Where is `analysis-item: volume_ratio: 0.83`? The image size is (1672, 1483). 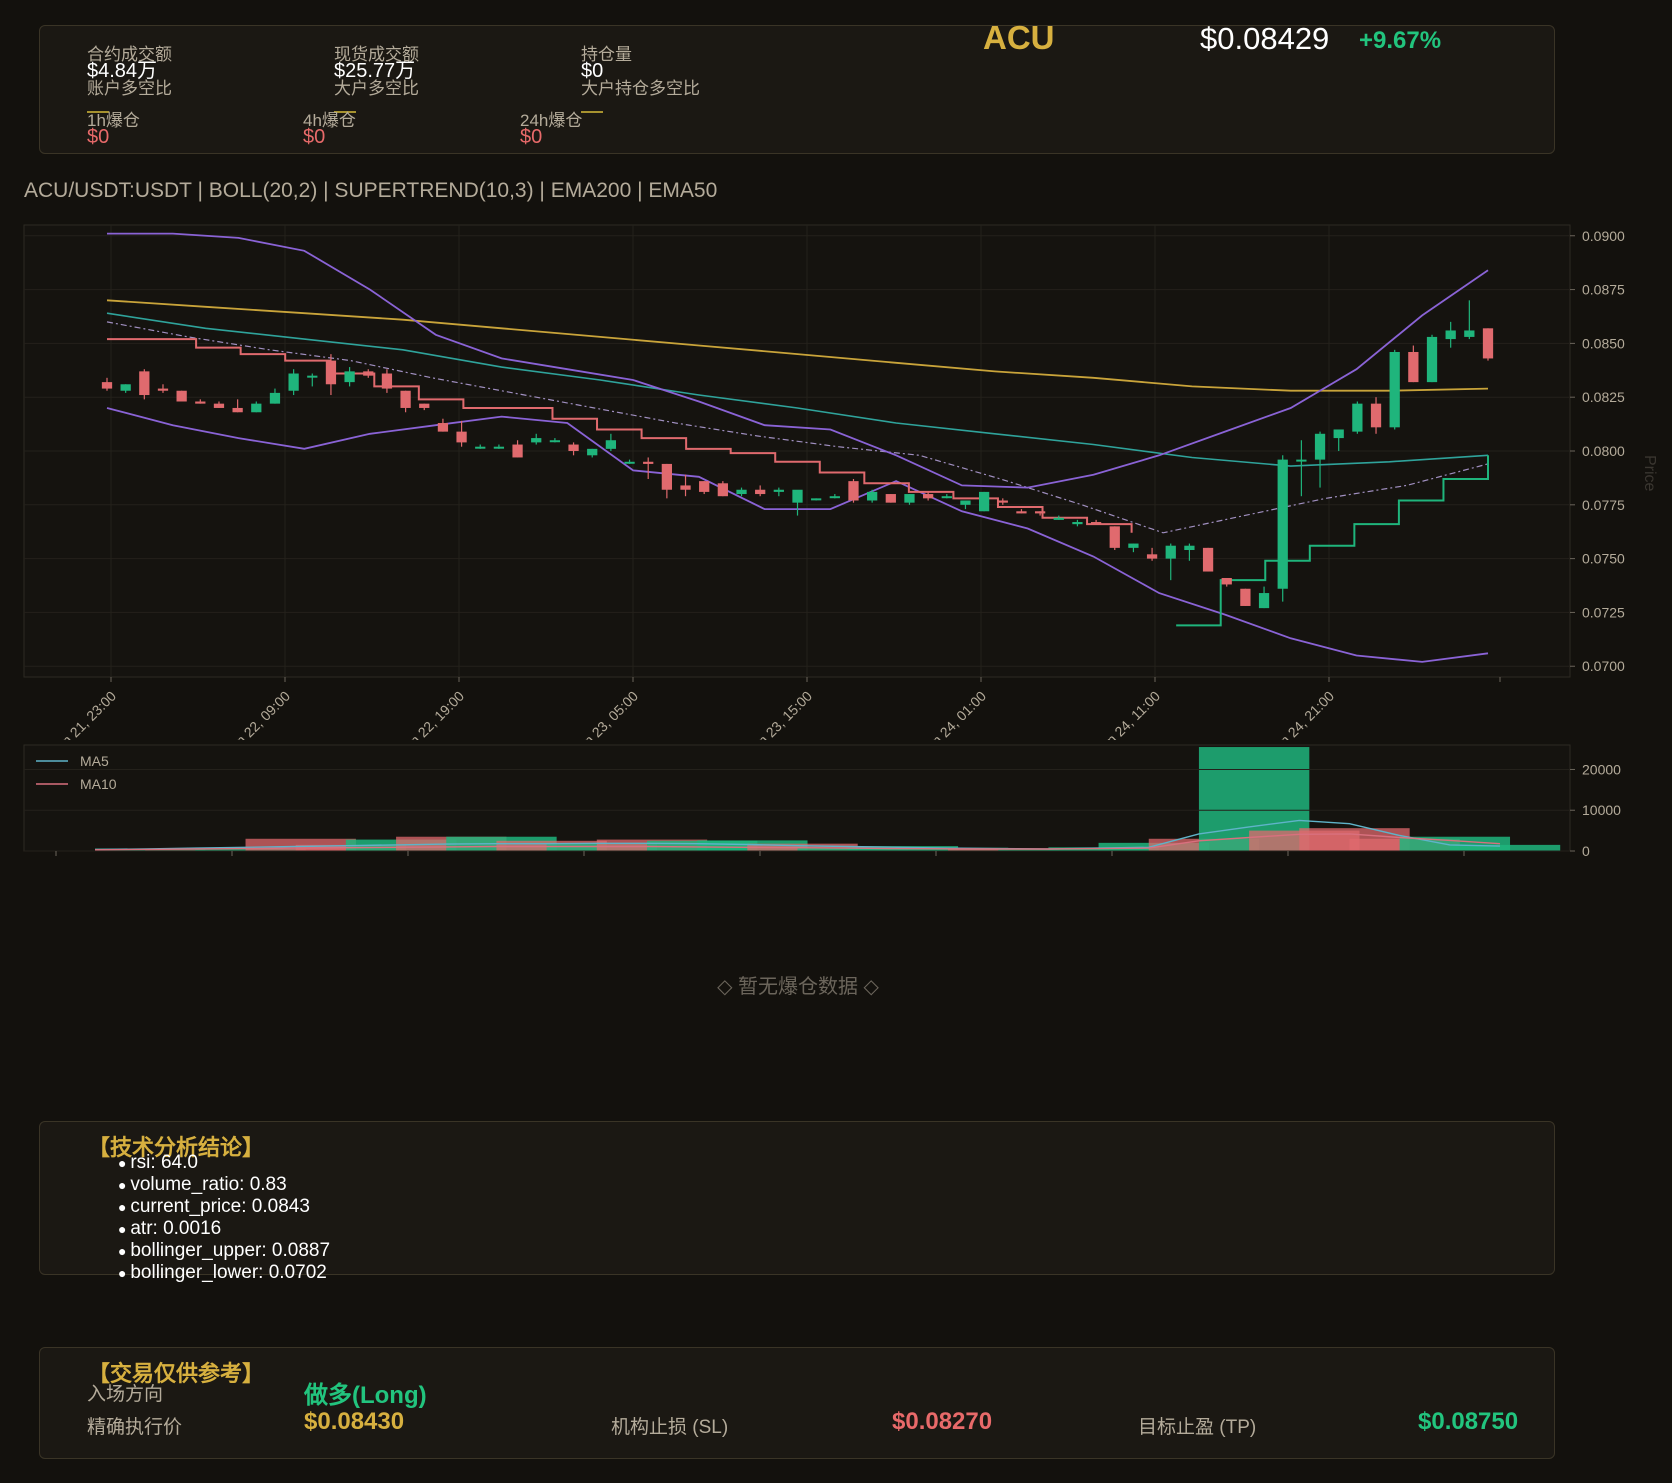
analysis-item: volume_ratio: 0.83 is located at coordinates (224, 1185).